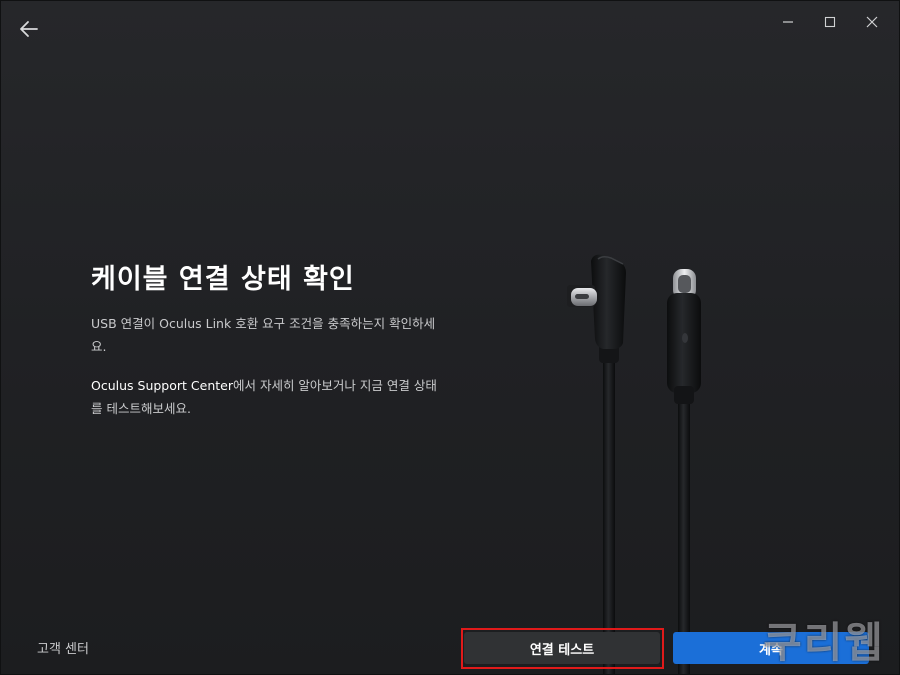 The height and width of the screenshot is (675, 900). I want to click on window-controls, so click(830, 22).